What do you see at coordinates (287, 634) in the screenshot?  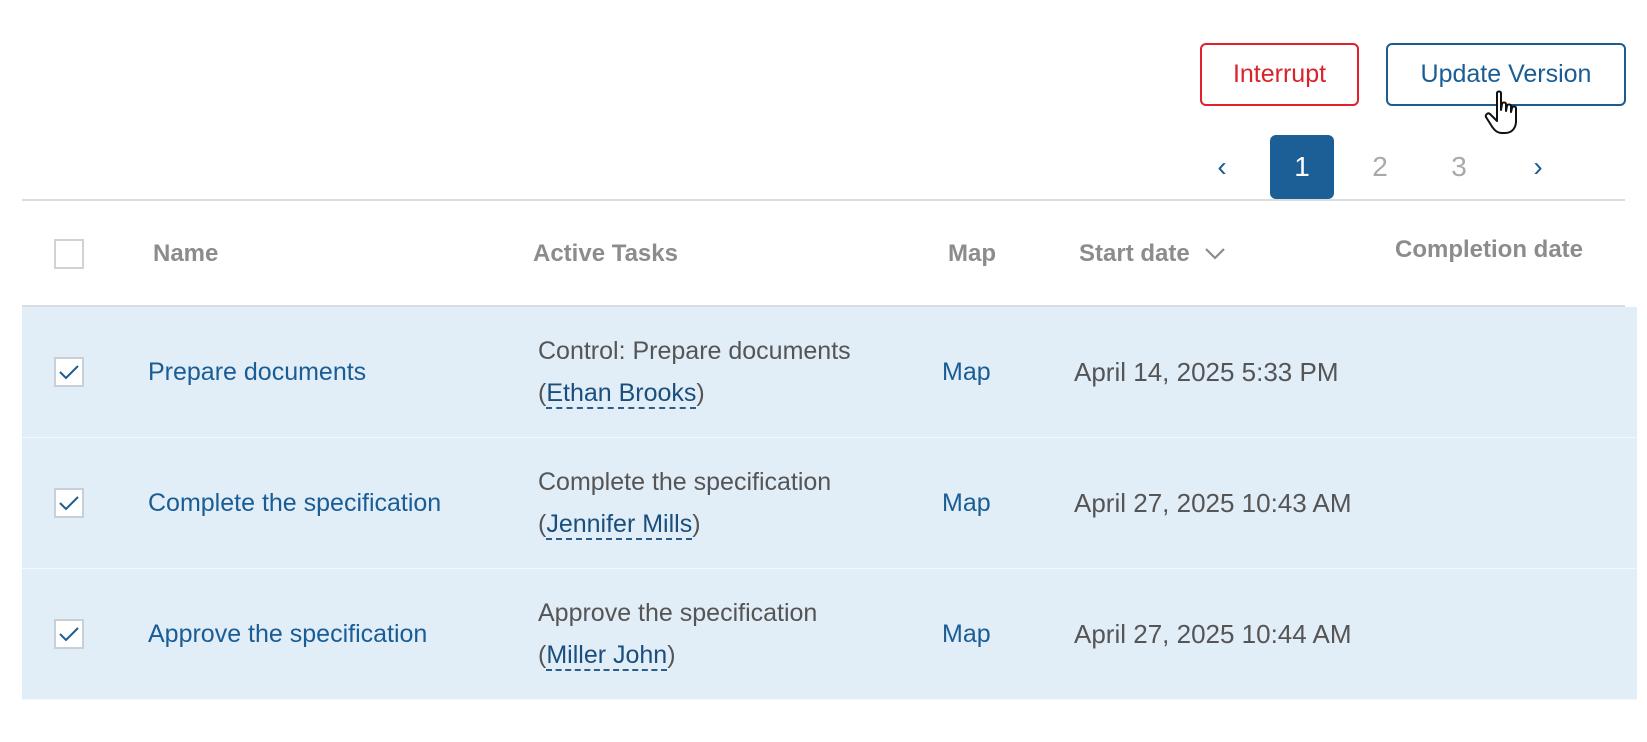 I see `process-name-link: Approve the specification` at bounding box center [287, 634].